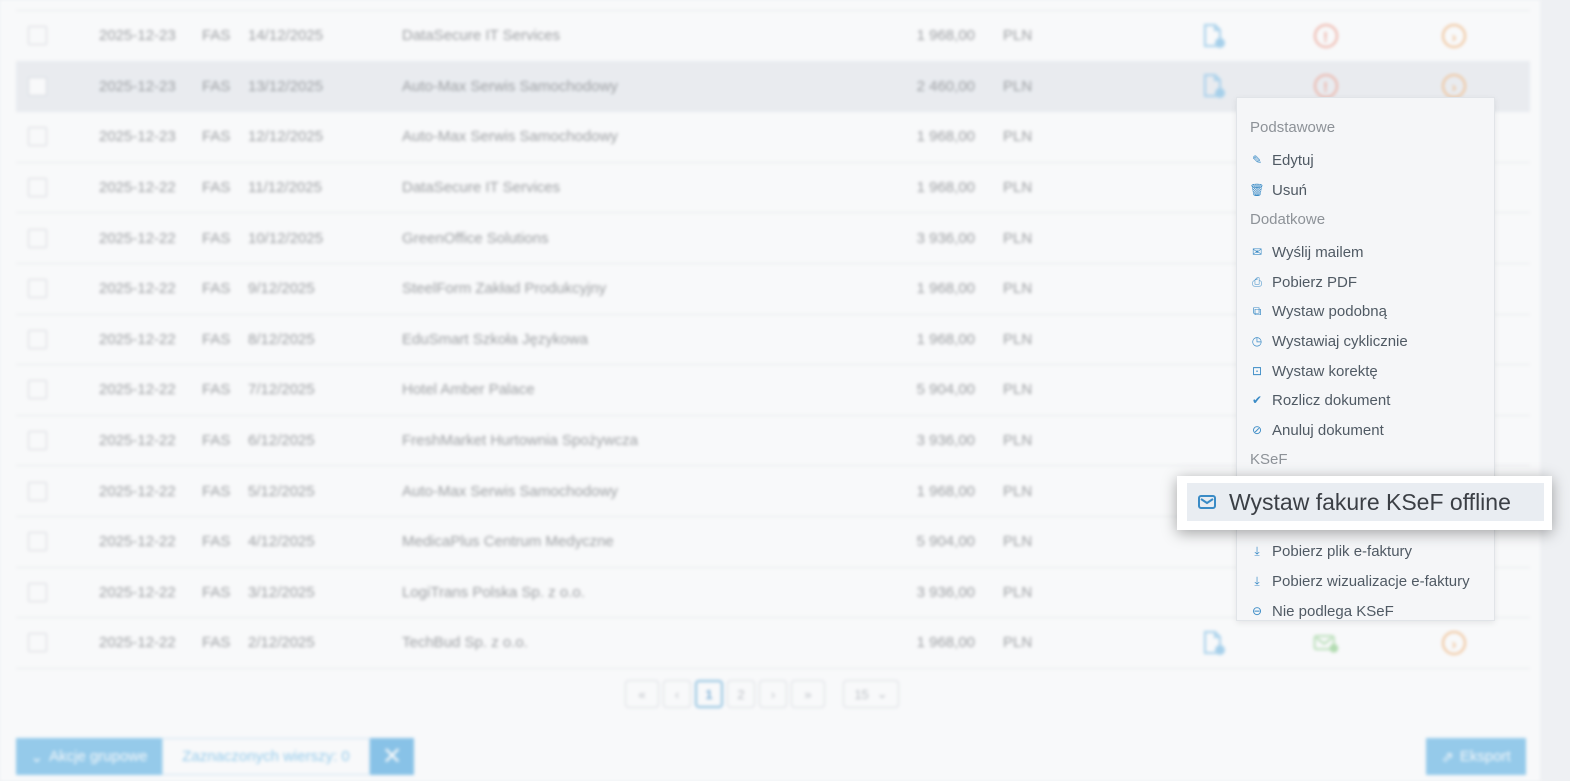 The height and width of the screenshot is (781, 1570). What do you see at coordinates (1257, 252) in the screenshot?
I see `envelope-icon: ✉` at bounding box center [1257, 252].